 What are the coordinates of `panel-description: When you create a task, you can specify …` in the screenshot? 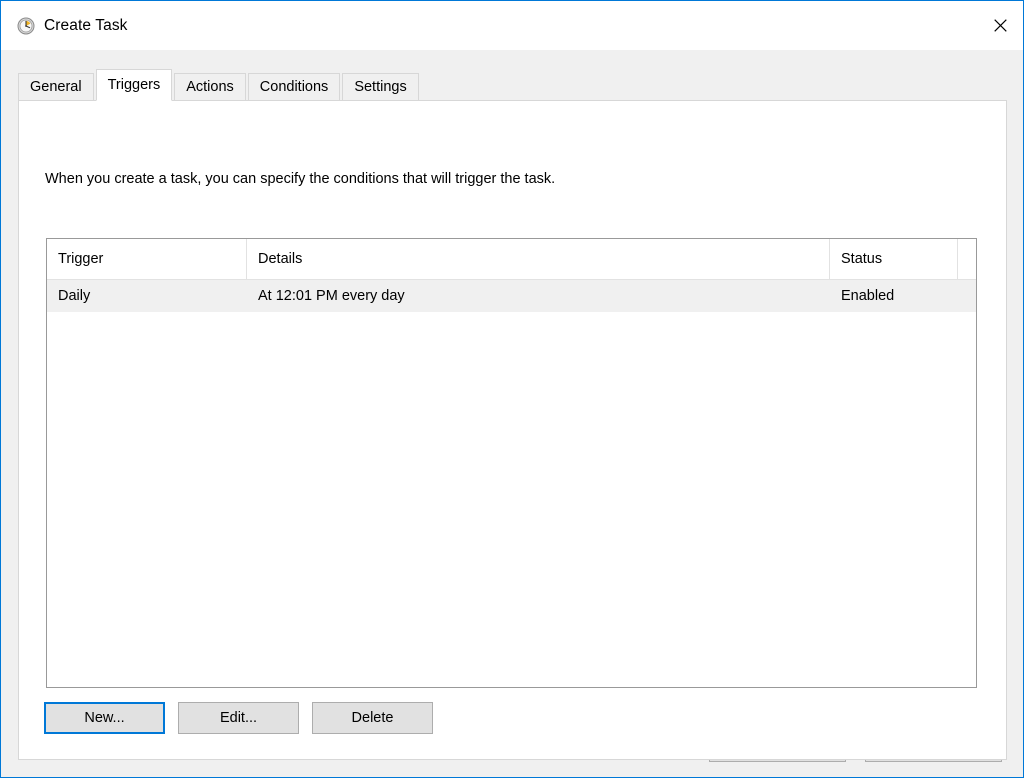 It's located at (300, 179).